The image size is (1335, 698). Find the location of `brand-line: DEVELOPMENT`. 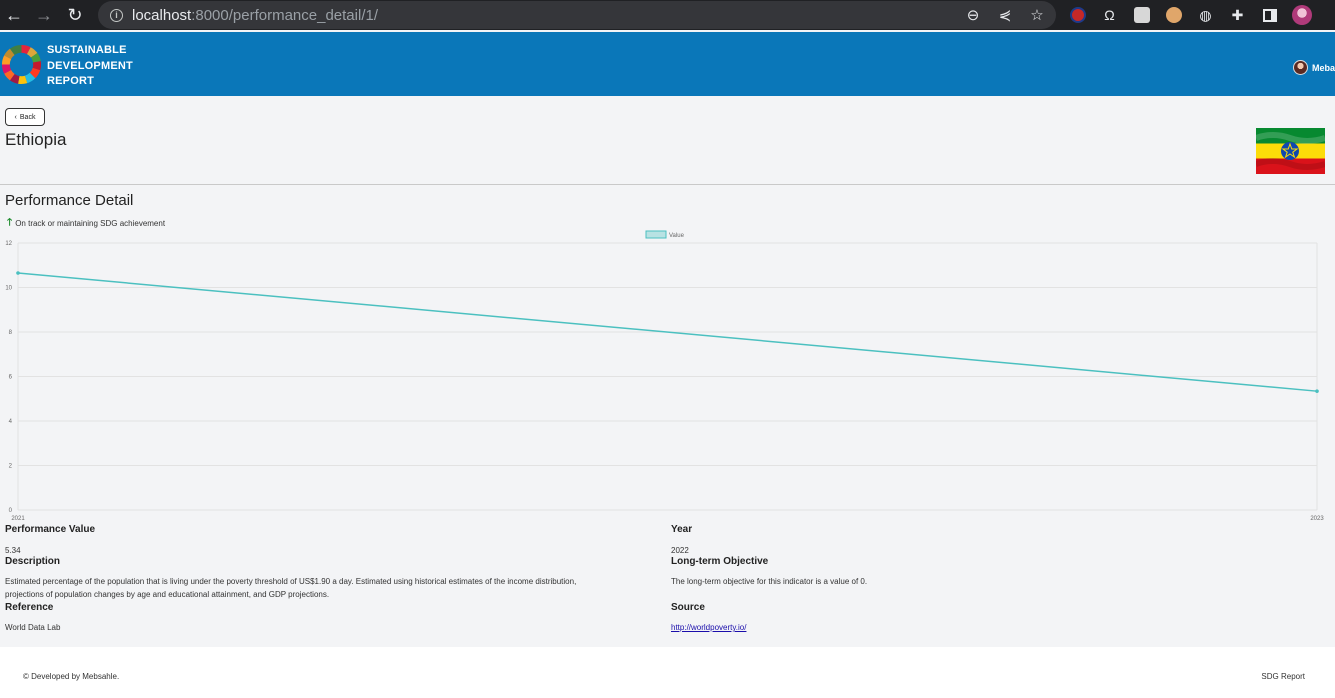

brand-line: DEVELOPMENT is located at coordinates (90, 65).